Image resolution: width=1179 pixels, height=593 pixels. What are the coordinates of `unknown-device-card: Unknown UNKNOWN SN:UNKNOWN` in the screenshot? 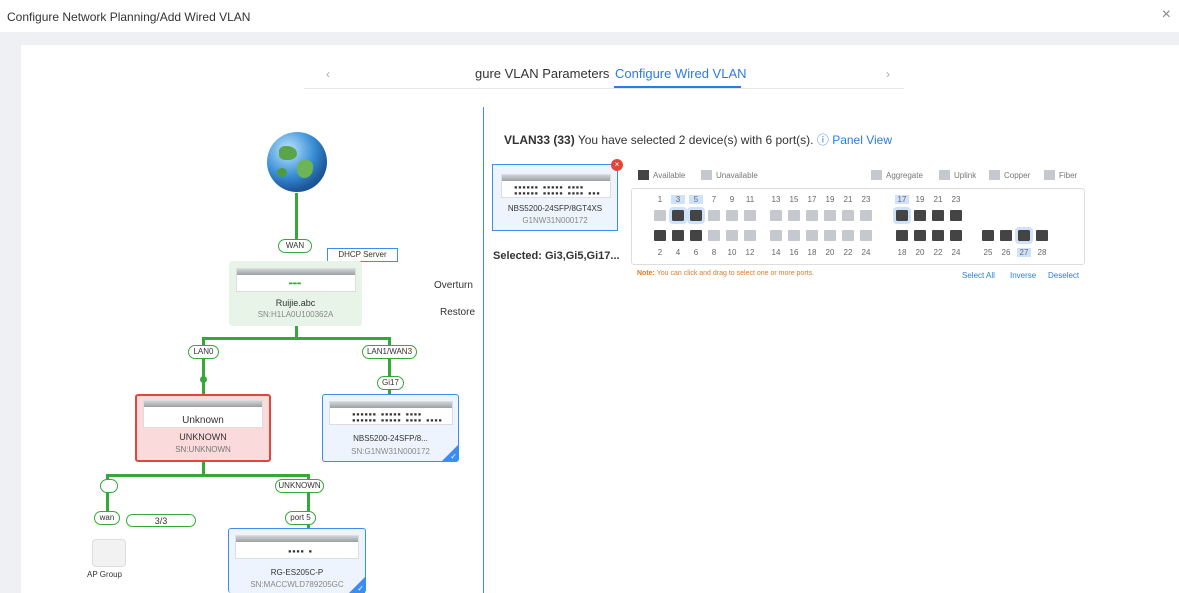 It's located at (203, 428).